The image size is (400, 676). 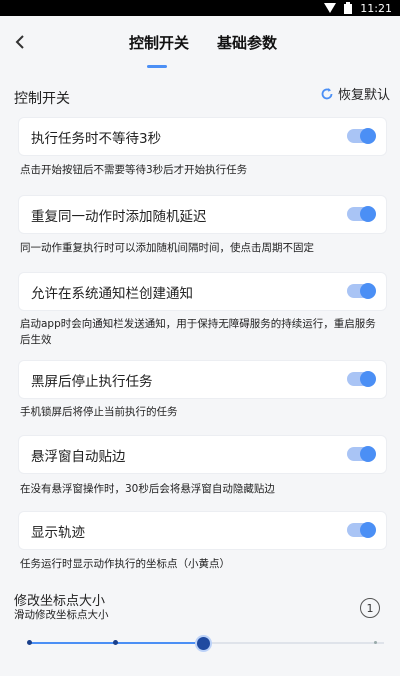 I want to click on setting-description: 手机锁屏后将停止当前执行的任务, so click(x=99, y=412).